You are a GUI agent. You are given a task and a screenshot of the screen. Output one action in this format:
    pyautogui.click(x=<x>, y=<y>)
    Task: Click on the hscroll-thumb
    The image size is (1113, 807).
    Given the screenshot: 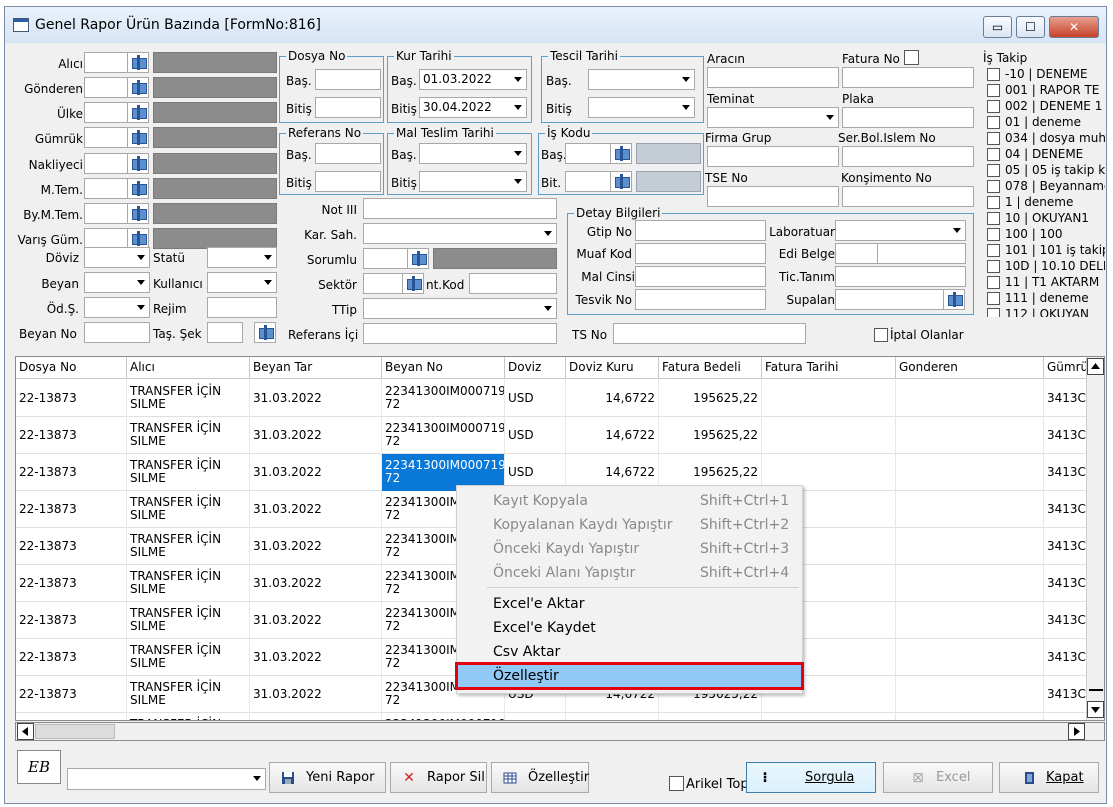 What is the action you would take?
    pyautogui.click(x=75, y=731)
    